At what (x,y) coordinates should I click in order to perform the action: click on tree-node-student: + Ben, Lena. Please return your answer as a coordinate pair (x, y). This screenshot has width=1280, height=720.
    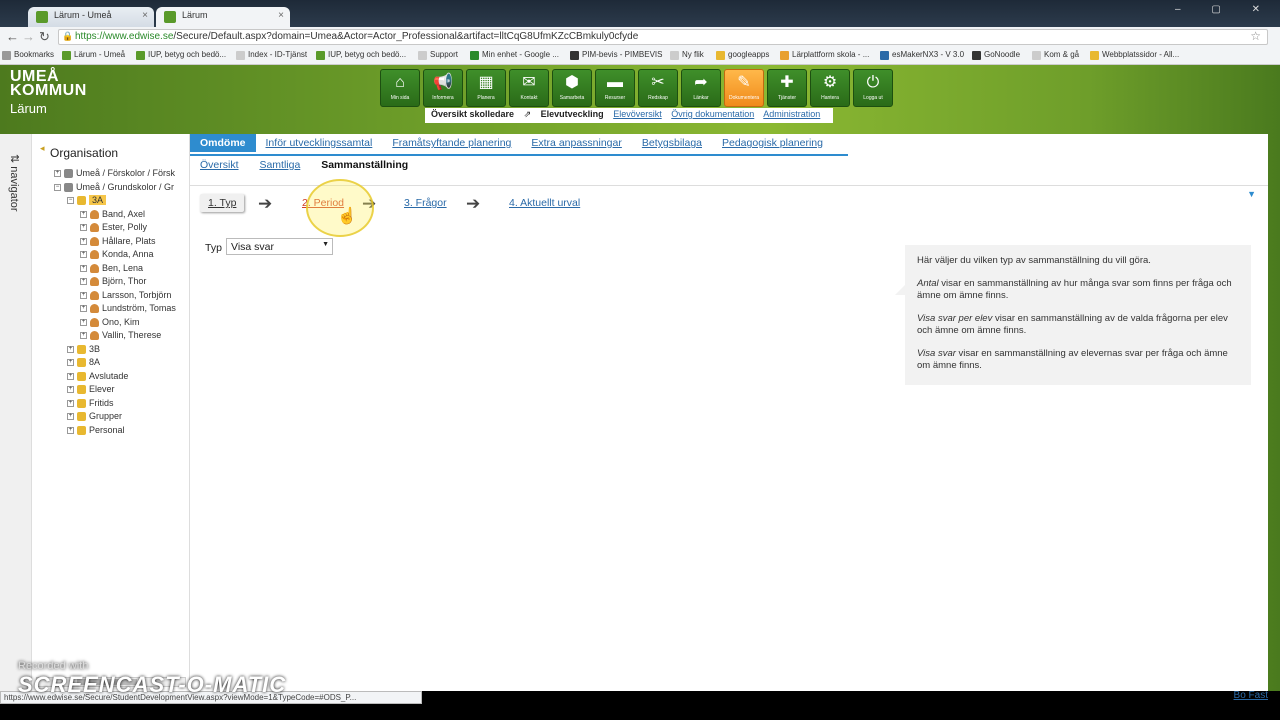
    Looking at the image, I should click on (111, 268).